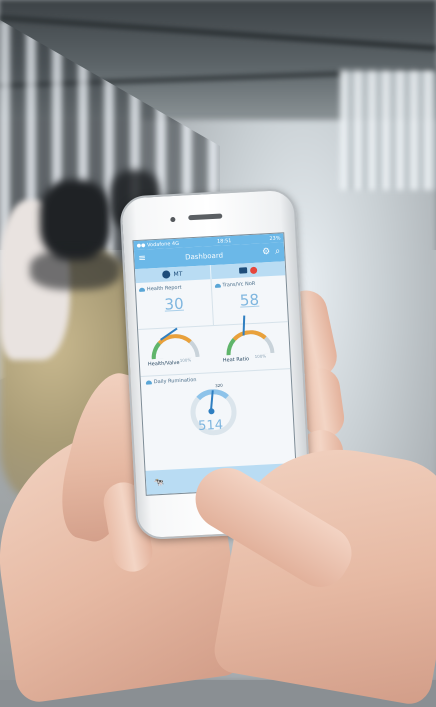 Image resolution: width=436 pixels, height=707 pixels. I want to click on card-value: 30, so click(174, 304).